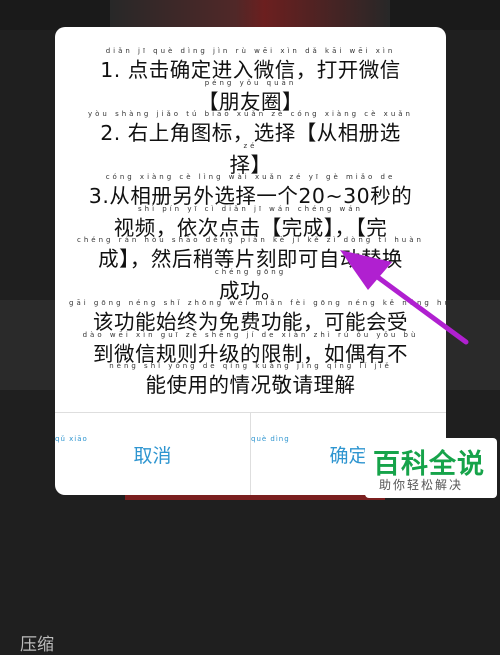 The height and width of the screenshot is (655, 500). What do you see at coordinates (37, 645) in the screenshot?
I see `compress-label: 压缩` at bounding box center [37, 645].